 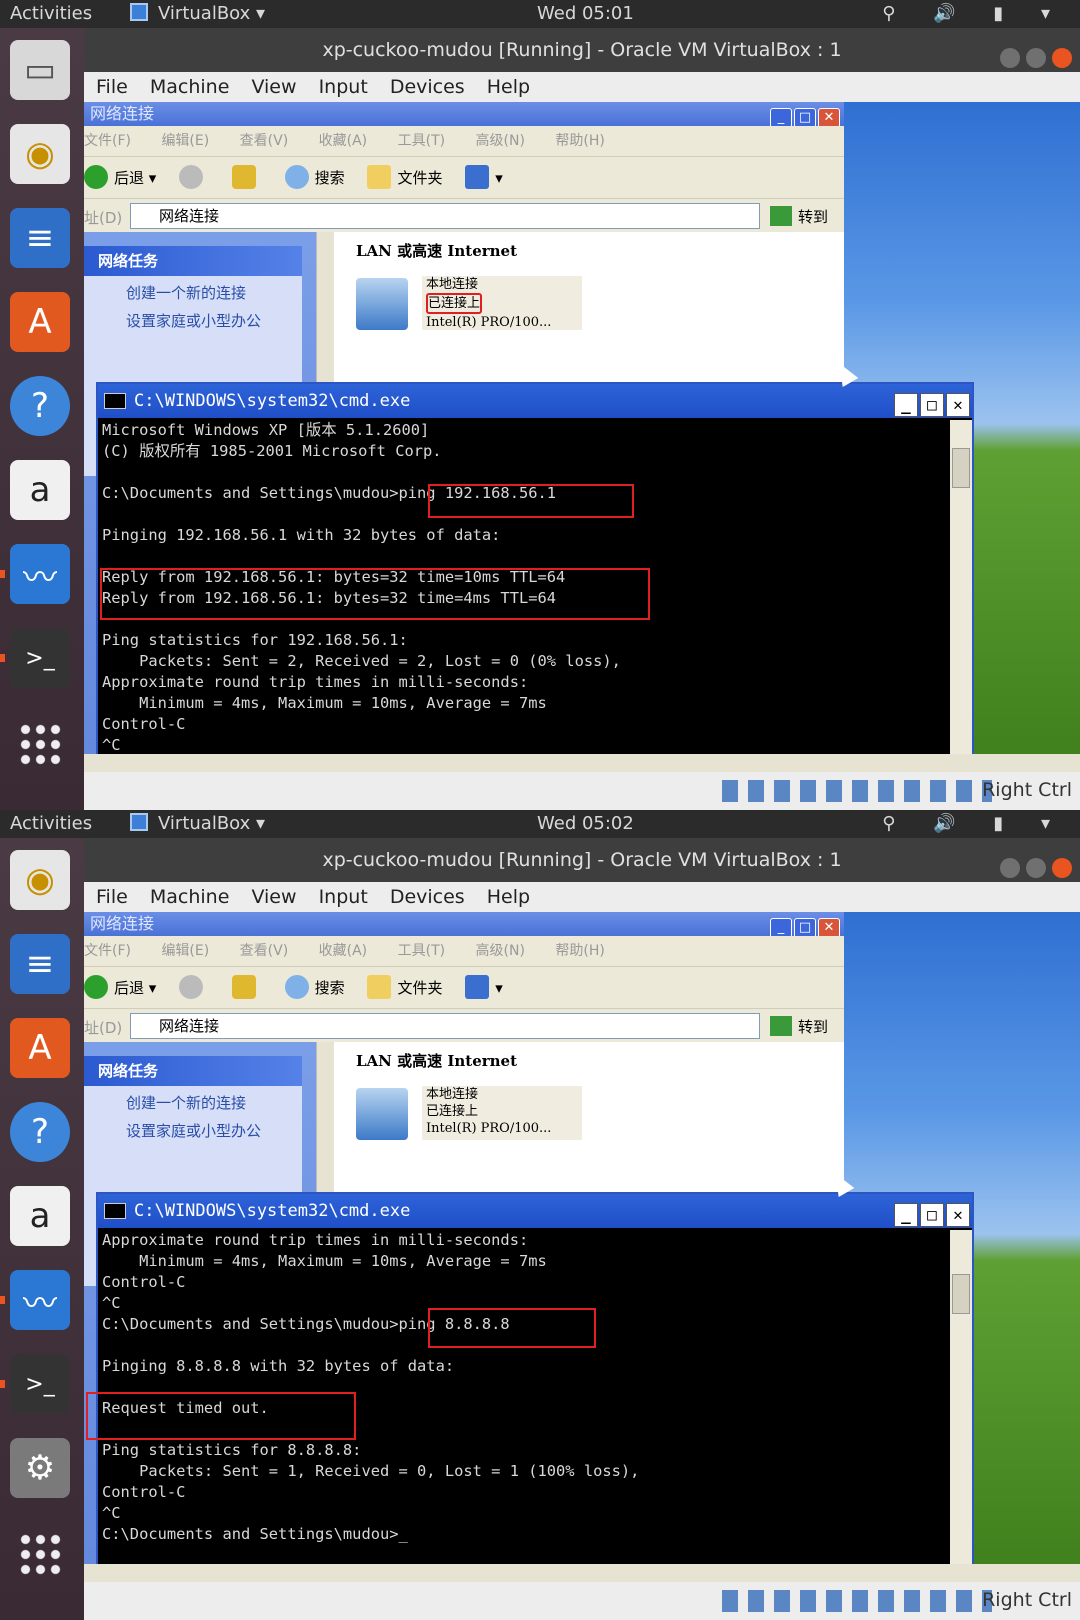 I want to click on software-center-icon: A, so click(x=40, y=322).